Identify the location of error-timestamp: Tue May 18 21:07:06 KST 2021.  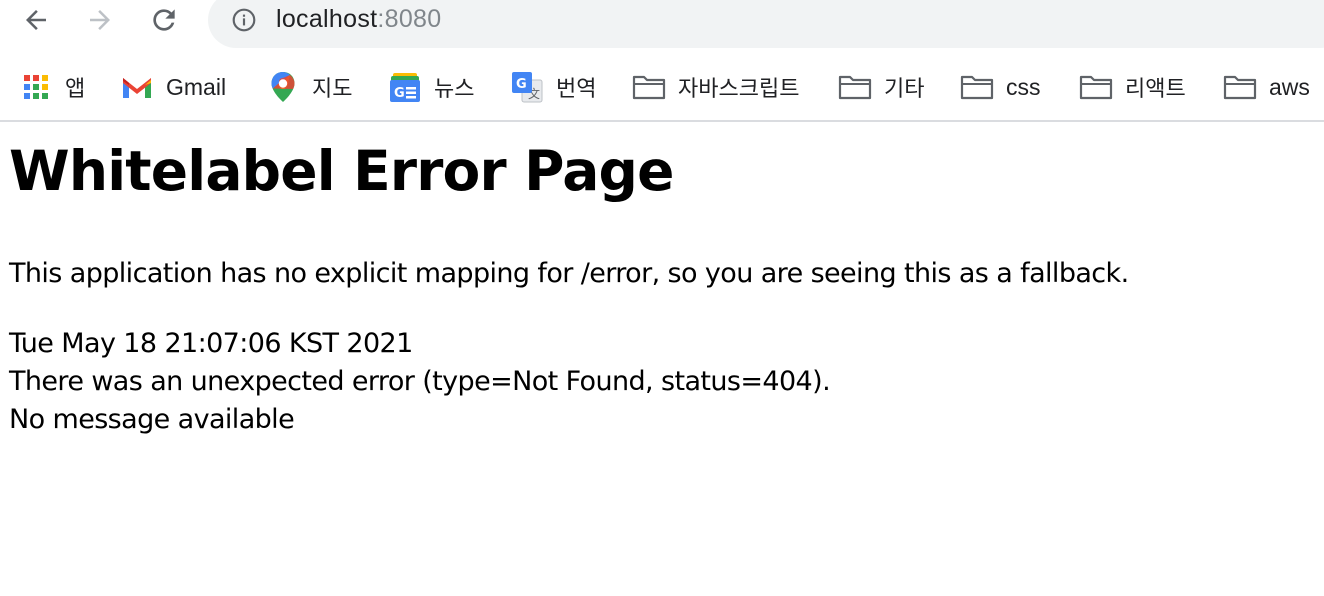
(211, 343).